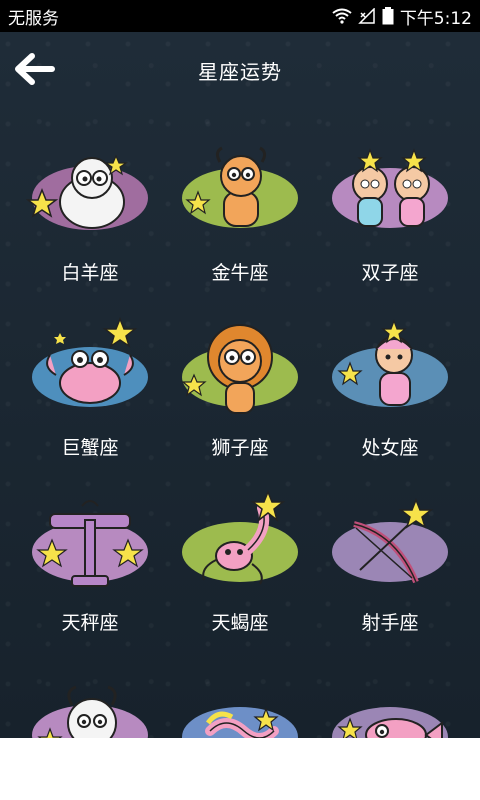 The width and height of the screenshot is (480, 800). Describe the element at coordinates (366, 16) in the screenshot. I see `no-signal-icon` at that location.